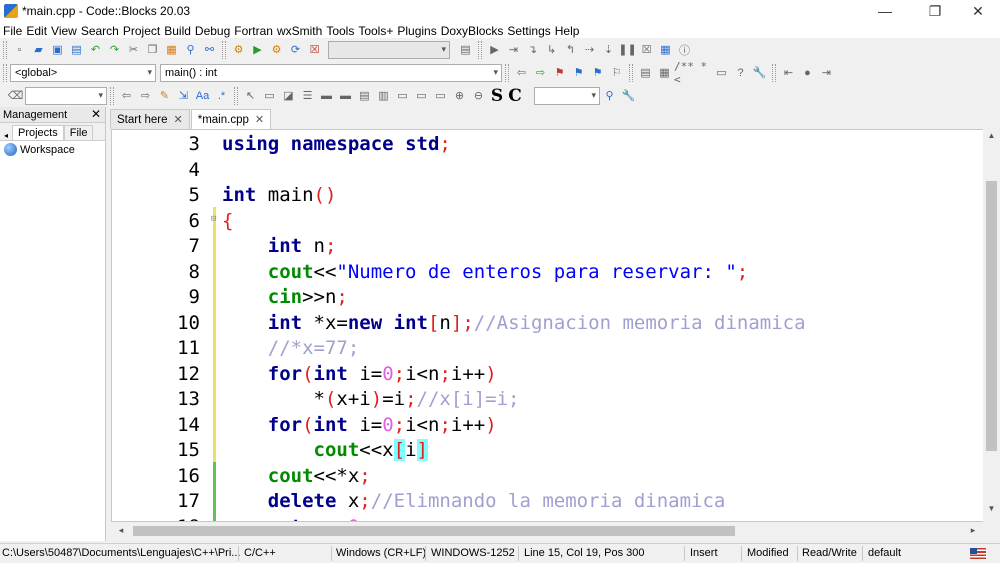 The height and width of the screenshot is (563, 1000). I want to click on thread-search-icon: ⚲, so click(609, 95).